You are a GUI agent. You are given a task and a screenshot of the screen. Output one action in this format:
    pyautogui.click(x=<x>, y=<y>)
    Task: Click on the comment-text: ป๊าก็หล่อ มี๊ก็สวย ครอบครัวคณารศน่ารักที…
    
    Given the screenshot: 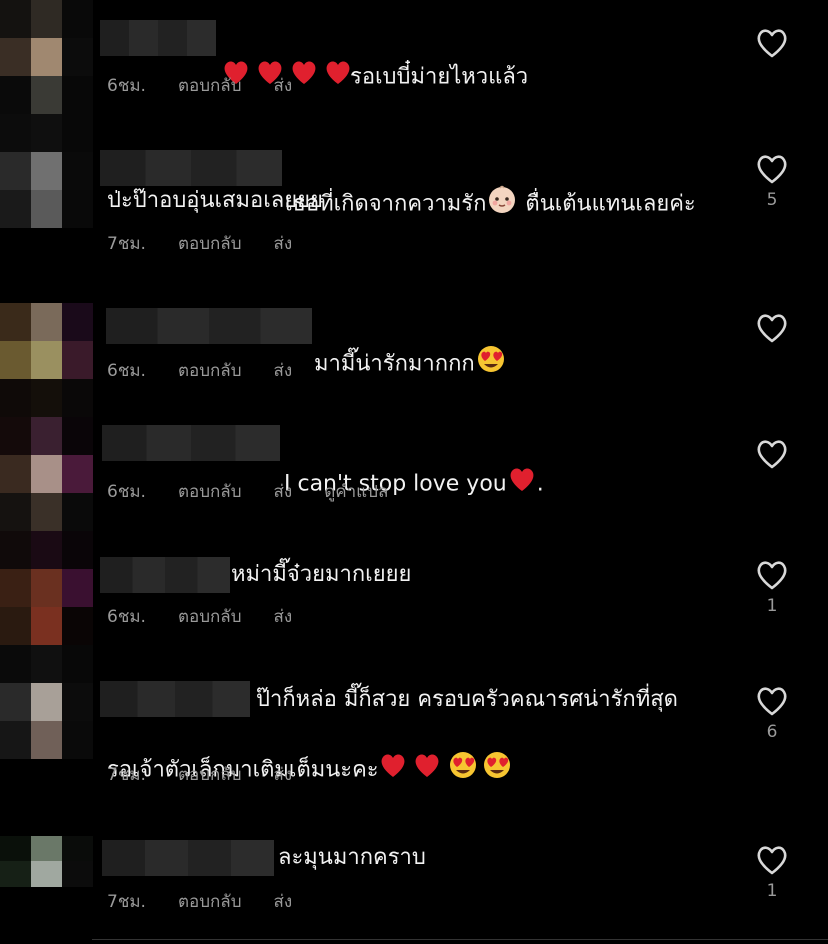 What is the action you would take?
    pyautogui.click(x=467, y=699)
    